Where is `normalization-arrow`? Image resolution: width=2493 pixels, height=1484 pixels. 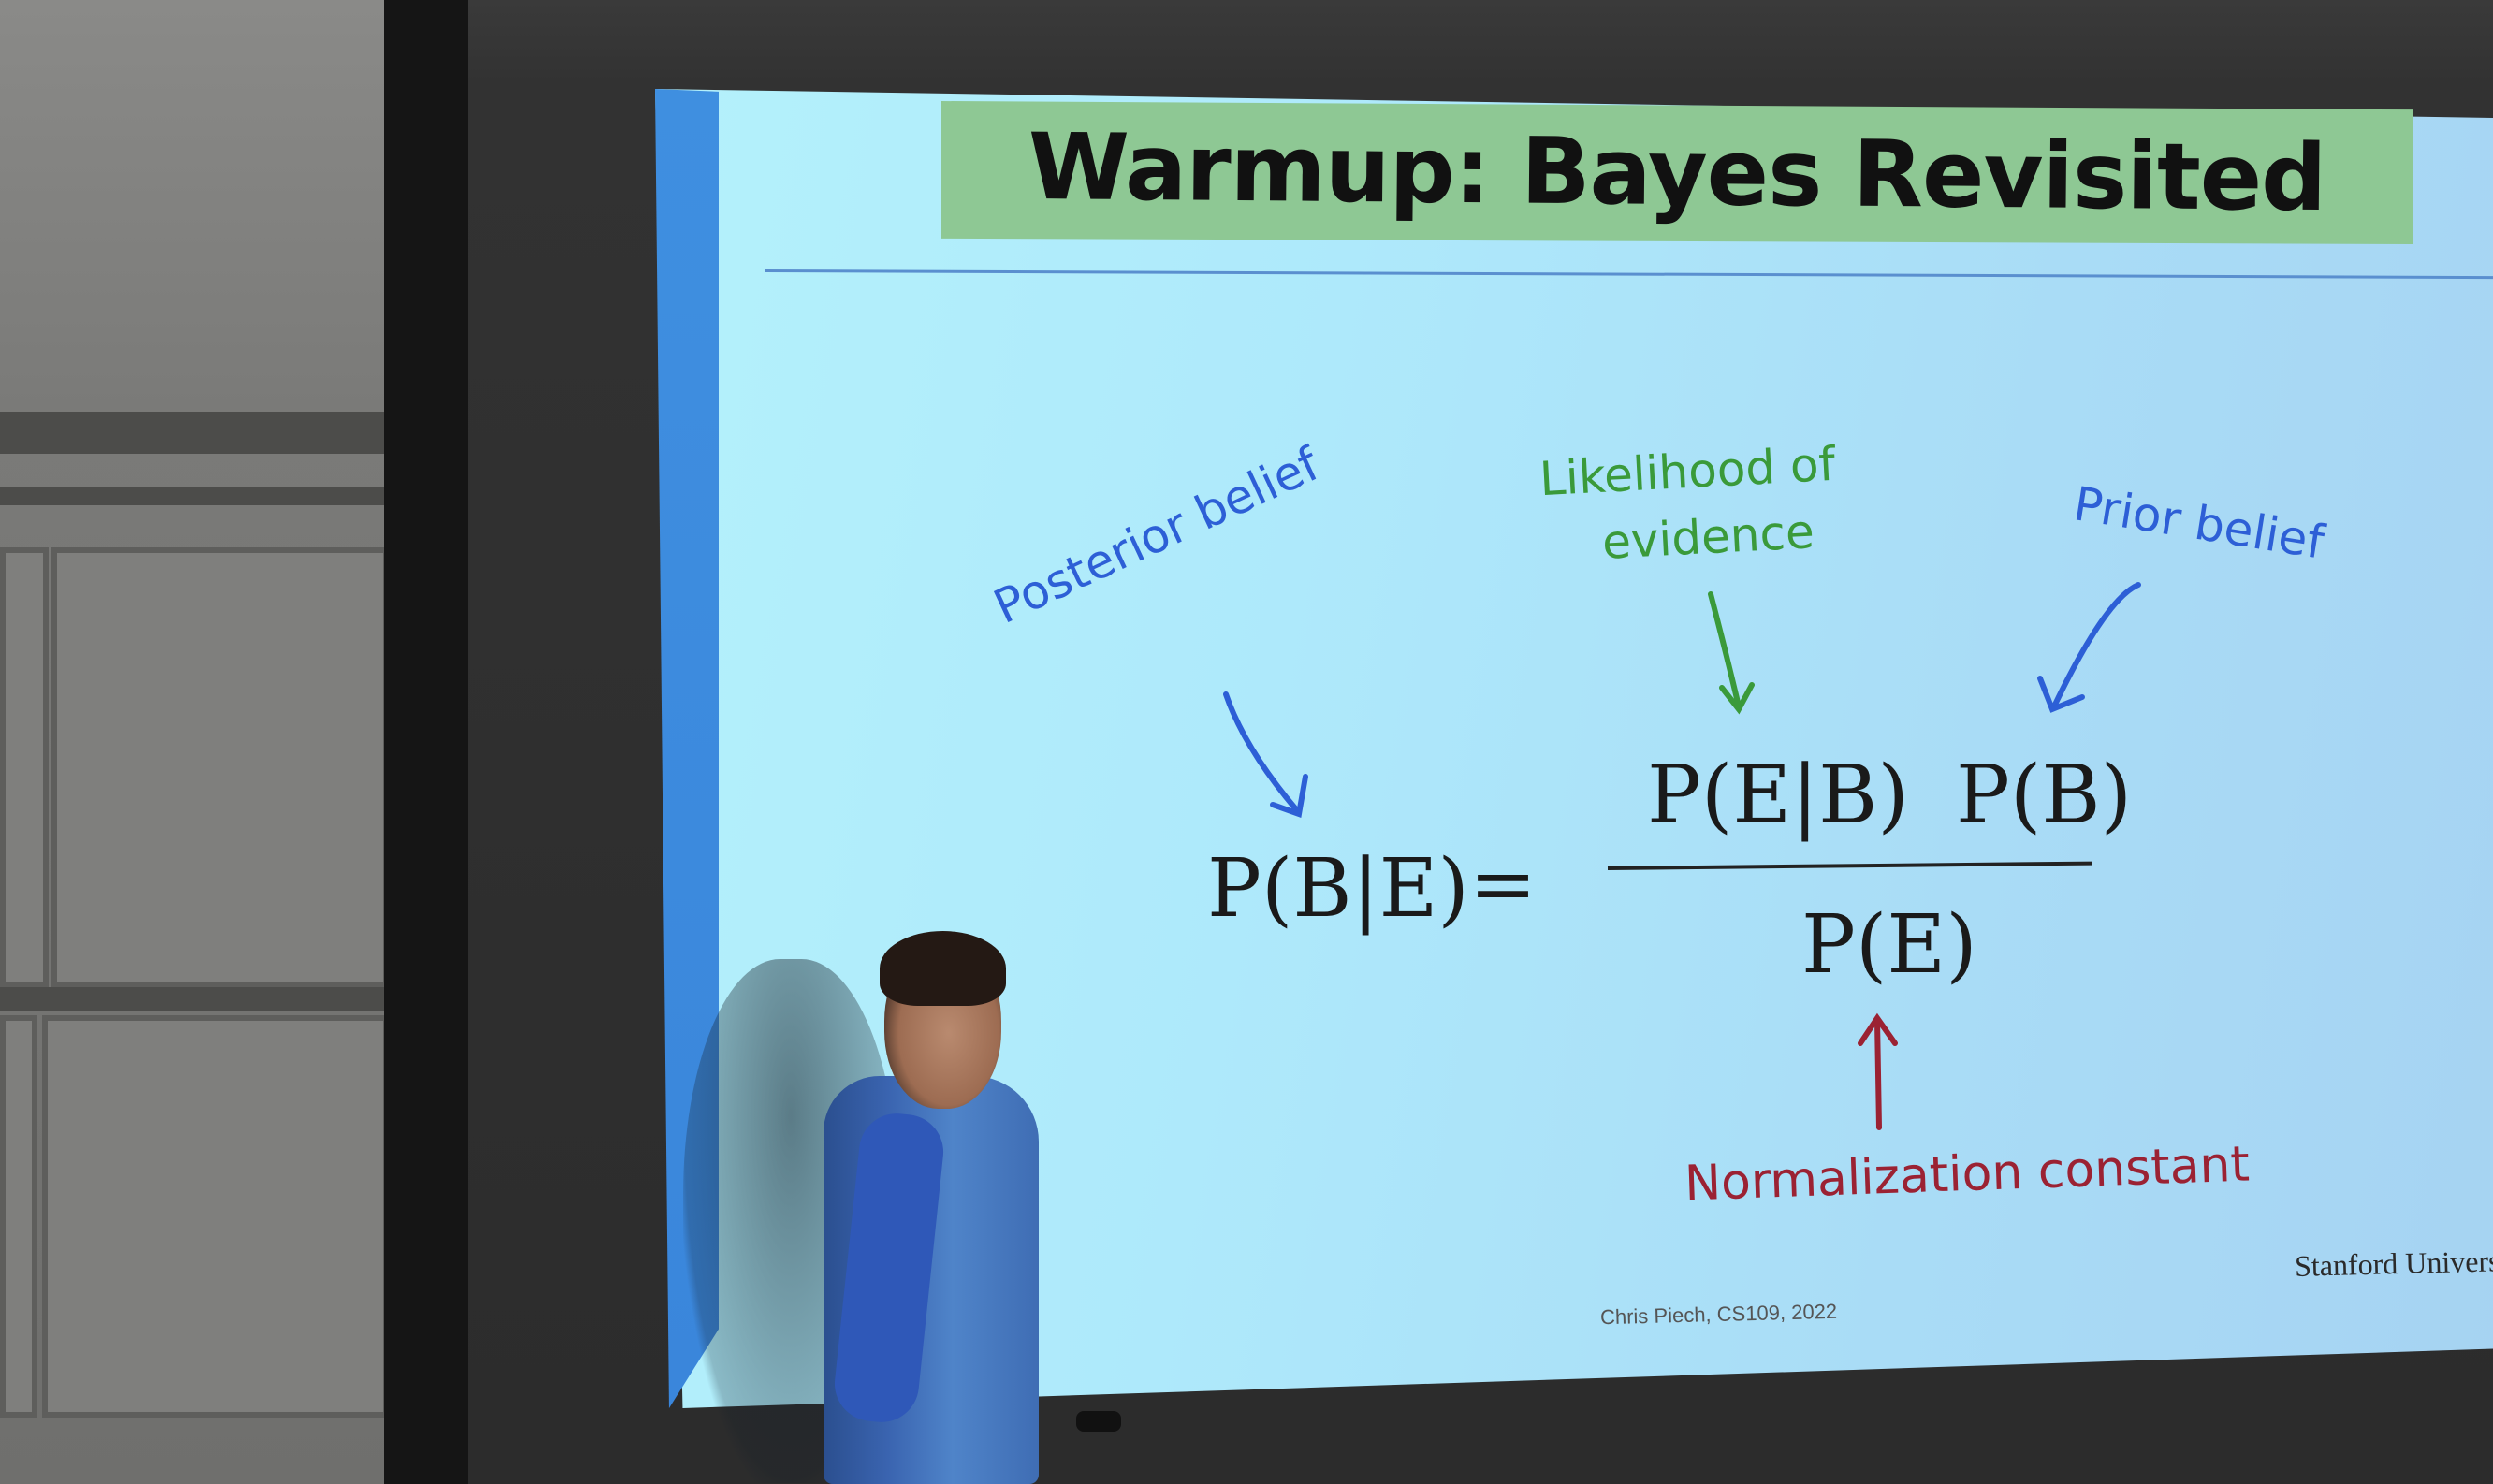 normalization-arrow is located at coordinates (1878, 1071).